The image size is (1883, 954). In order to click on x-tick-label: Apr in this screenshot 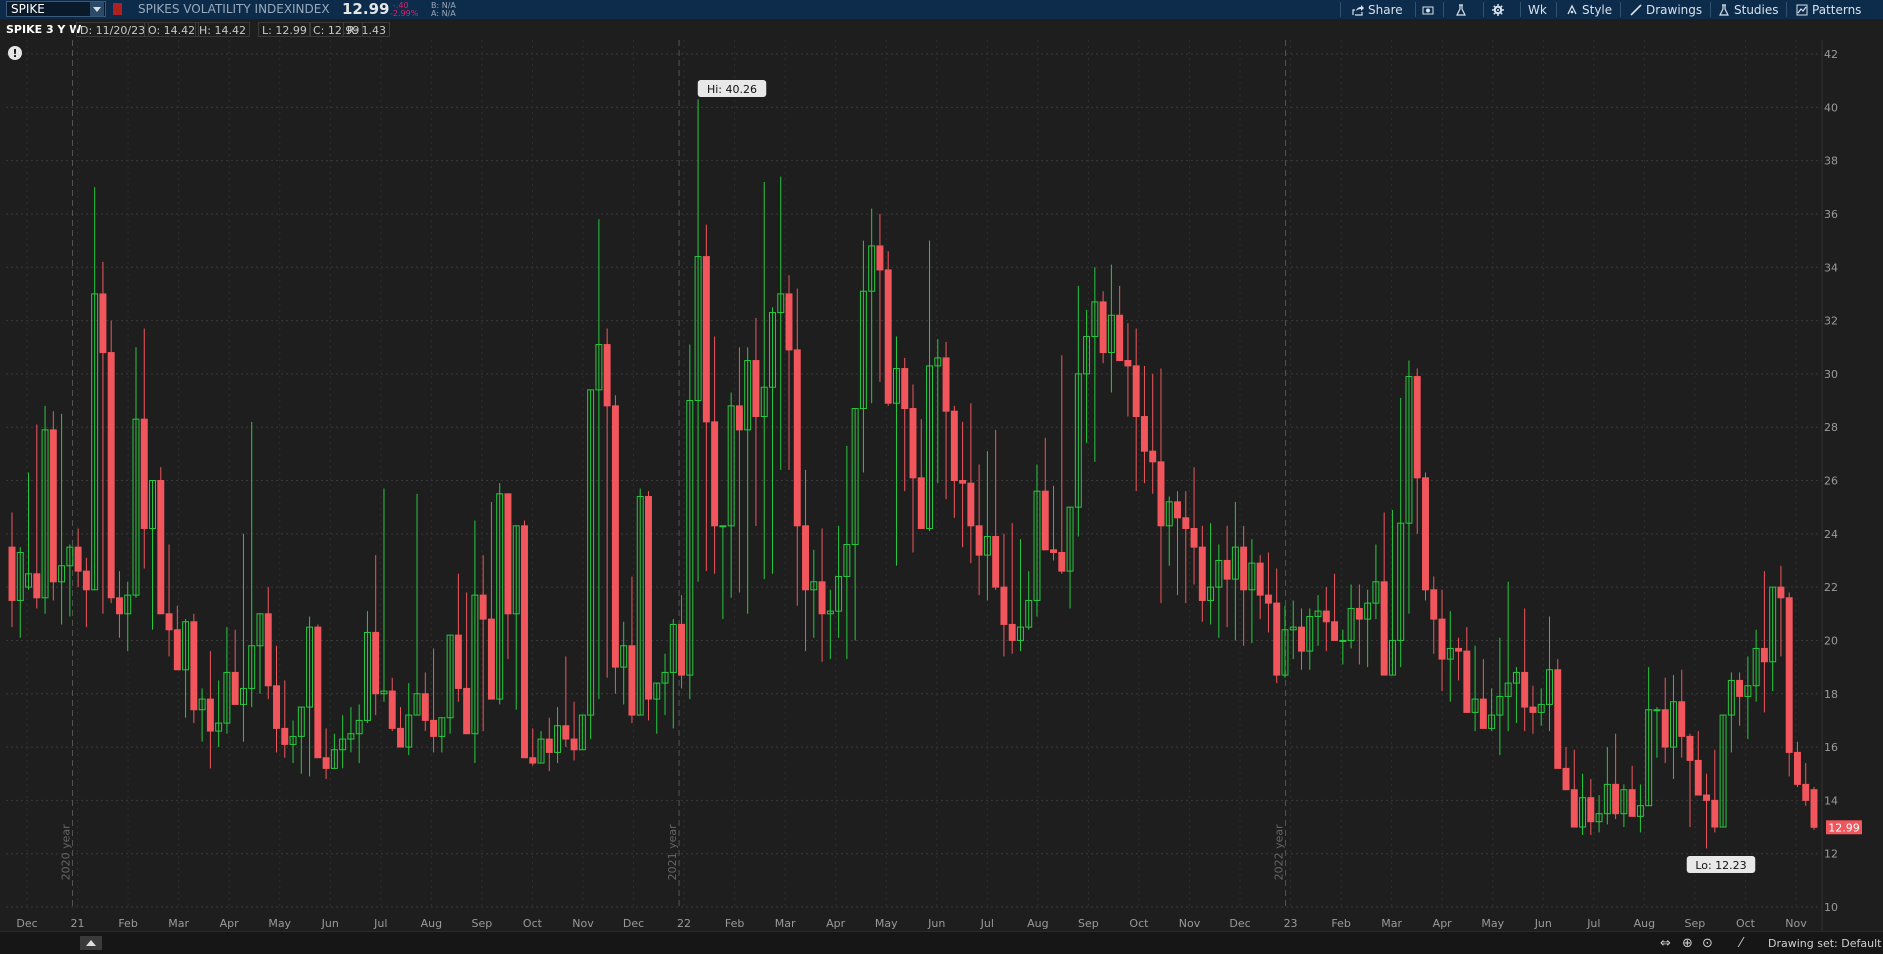, I will do `click(836, 923)`.